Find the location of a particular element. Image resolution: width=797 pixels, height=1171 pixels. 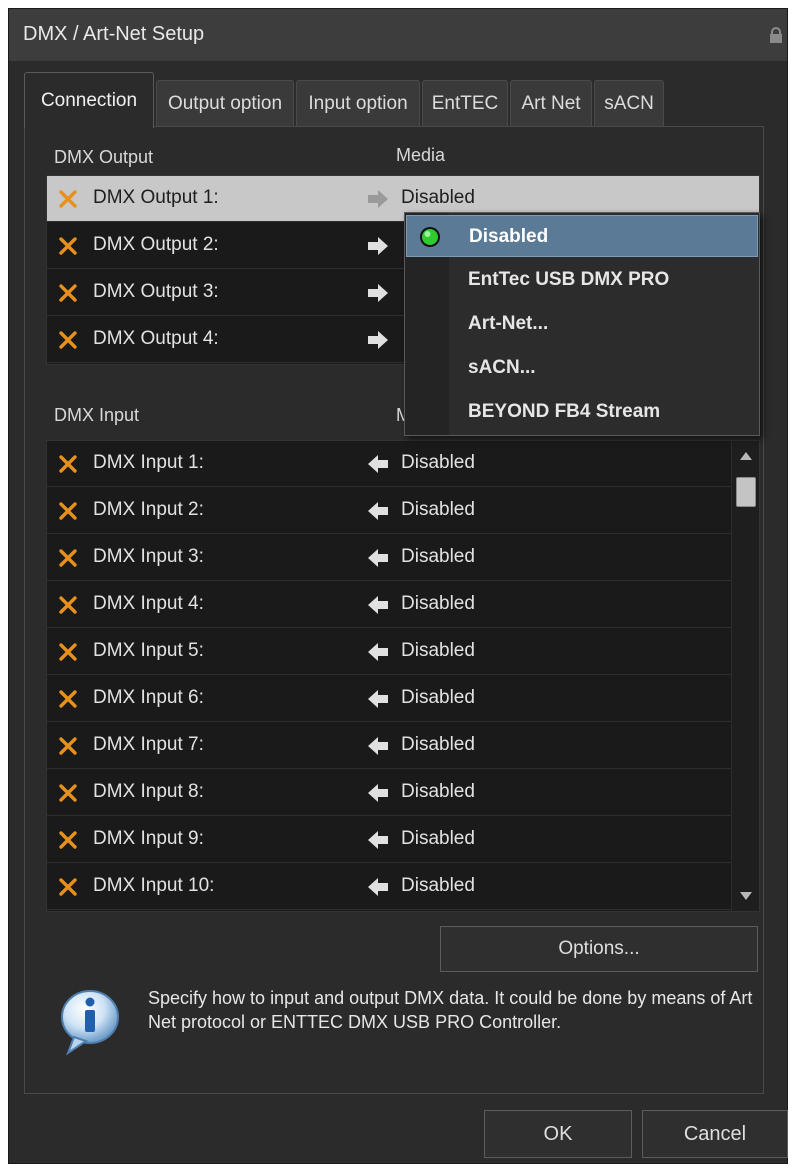

output-label: DMX Output 3: is located at coordinates (156, 291).